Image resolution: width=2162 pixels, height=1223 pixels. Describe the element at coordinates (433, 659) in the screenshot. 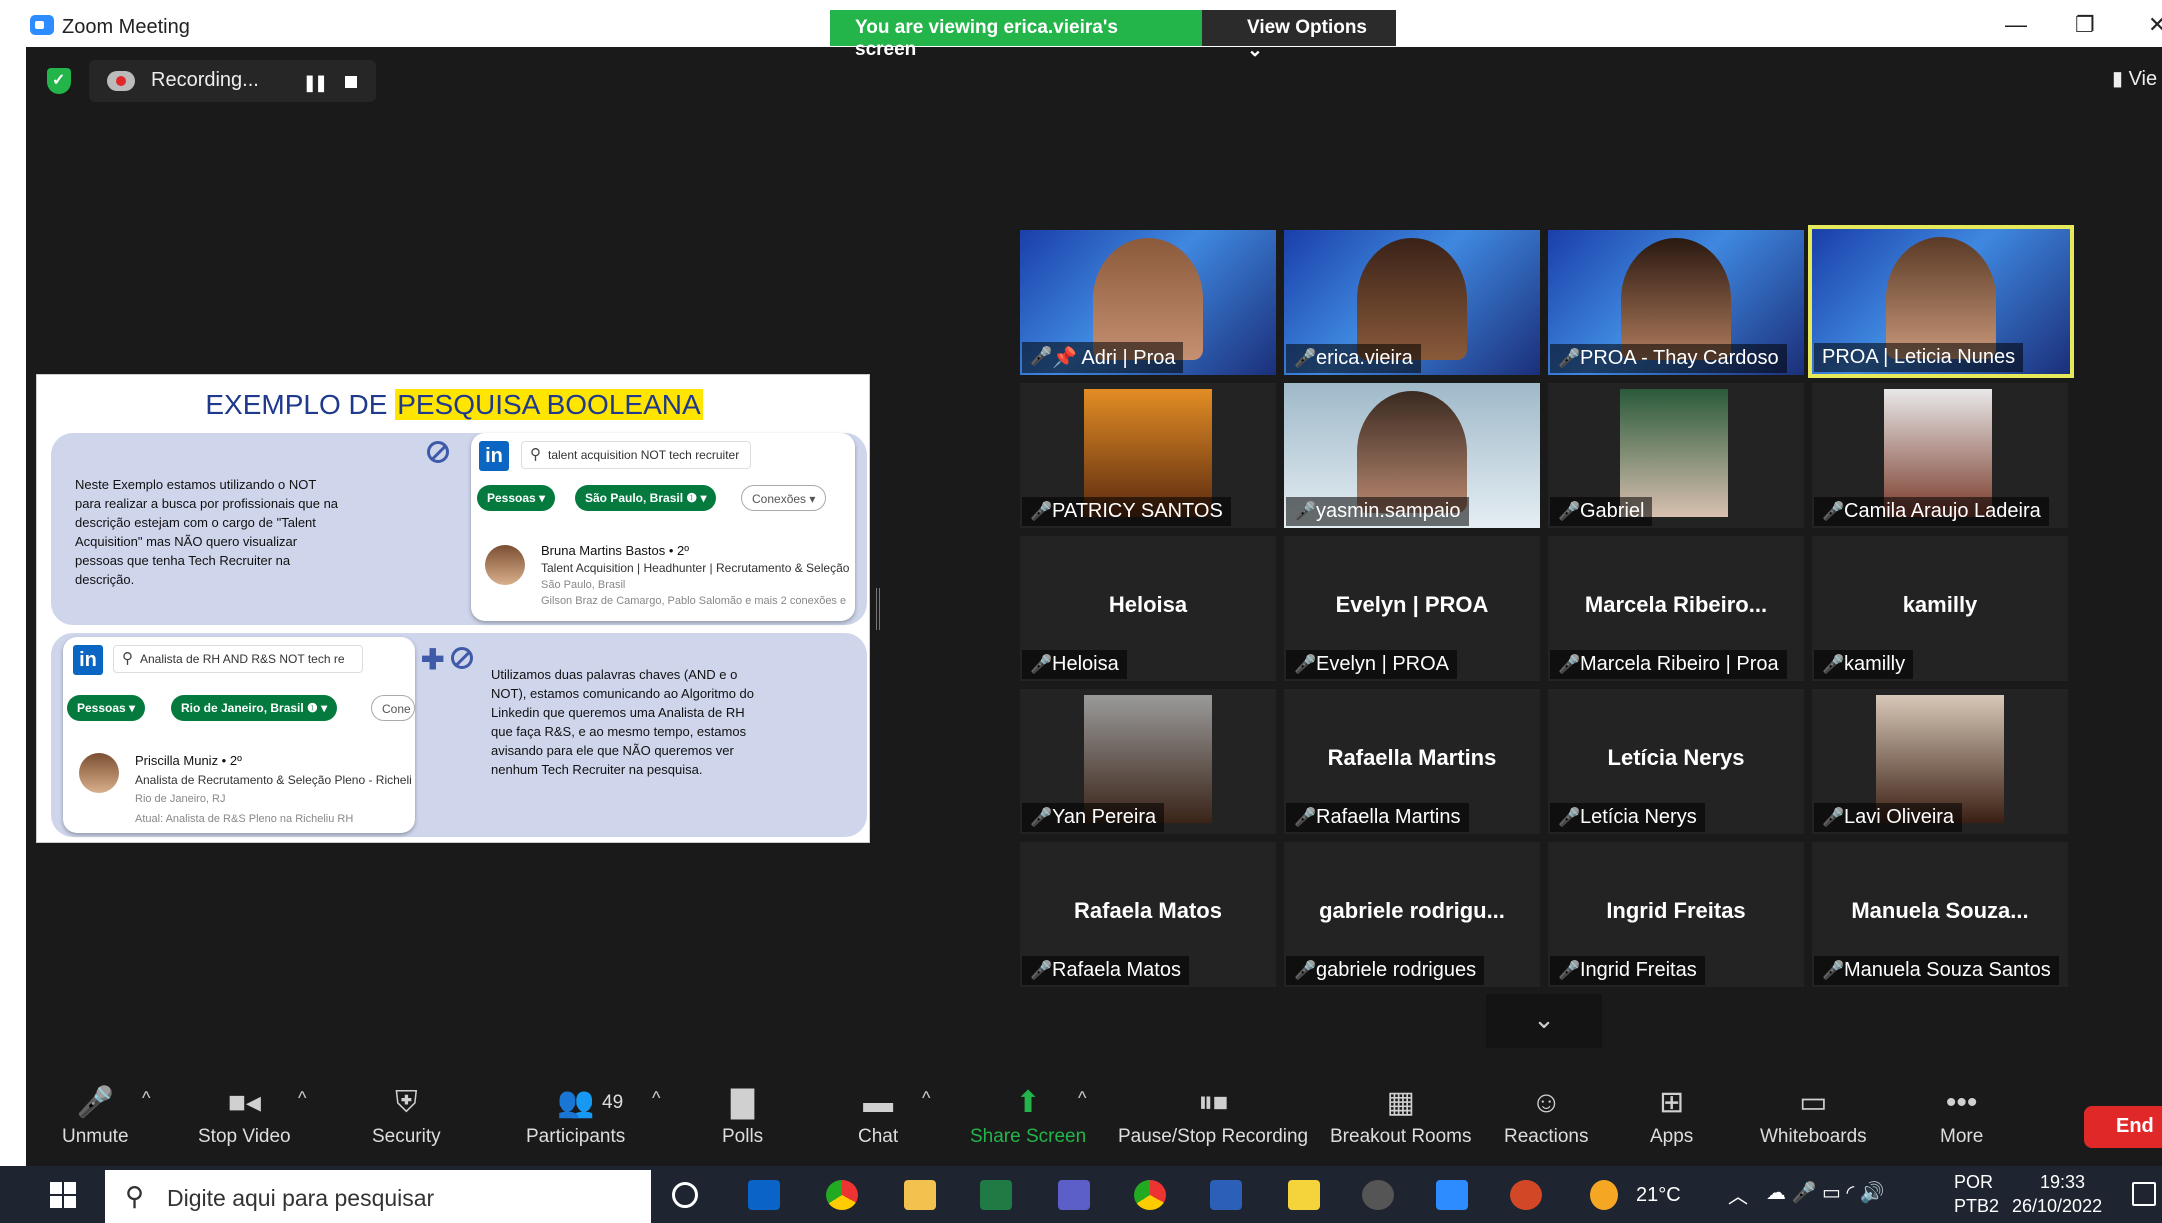

I see `and-operator-icon: ✚` at that location.